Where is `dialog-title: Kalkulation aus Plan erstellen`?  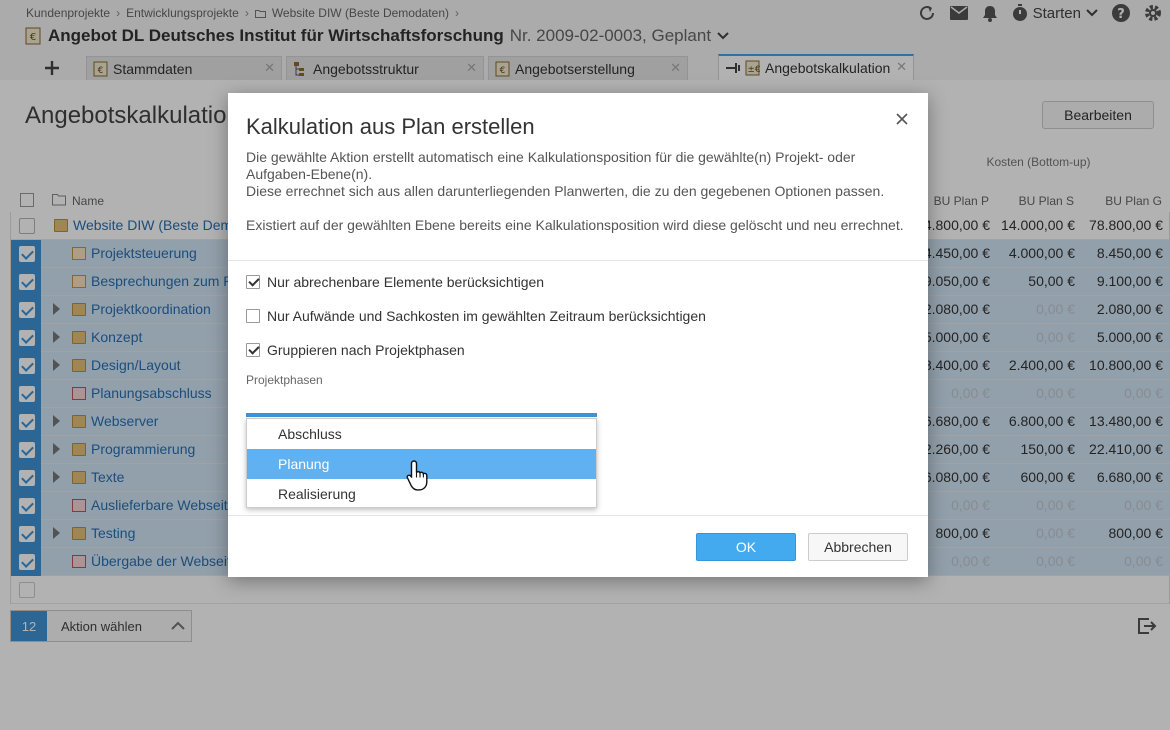 dialog-title: Kalkulation aus Plan erstellen is located at coordinates (390, 126).